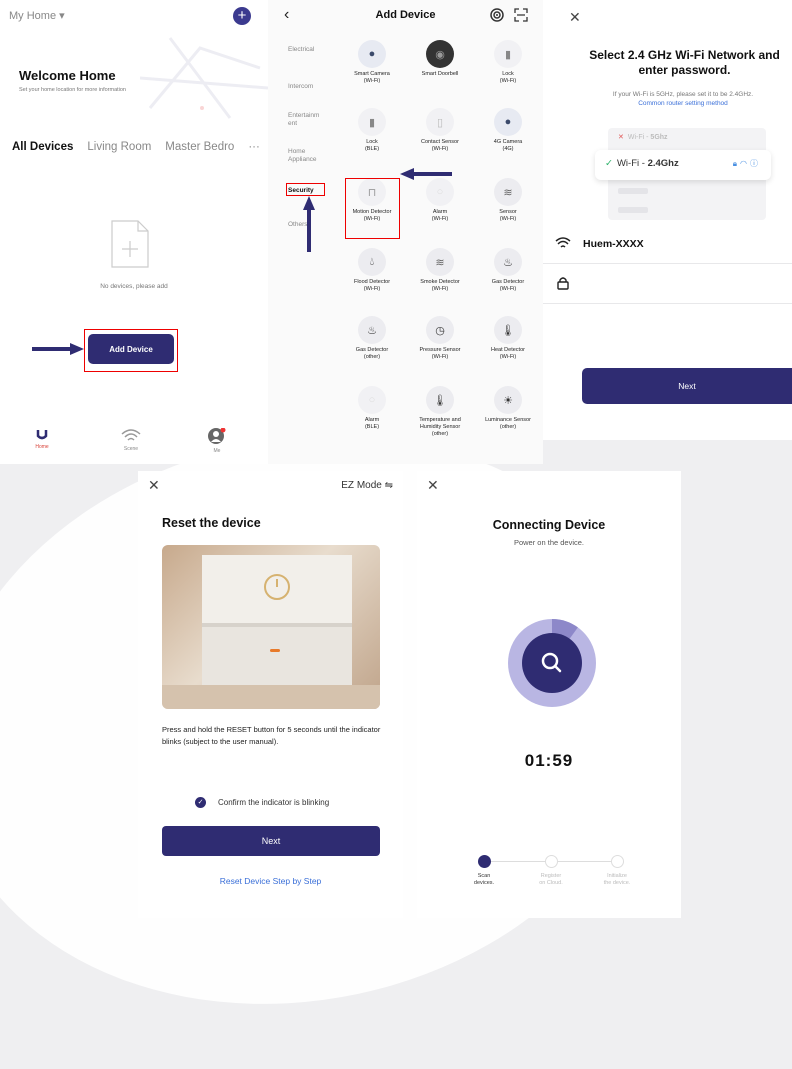  Describe the element at coordinates (302, 156) in the screenshot. I see `category-home-appliance: Home Appliance` at that location.